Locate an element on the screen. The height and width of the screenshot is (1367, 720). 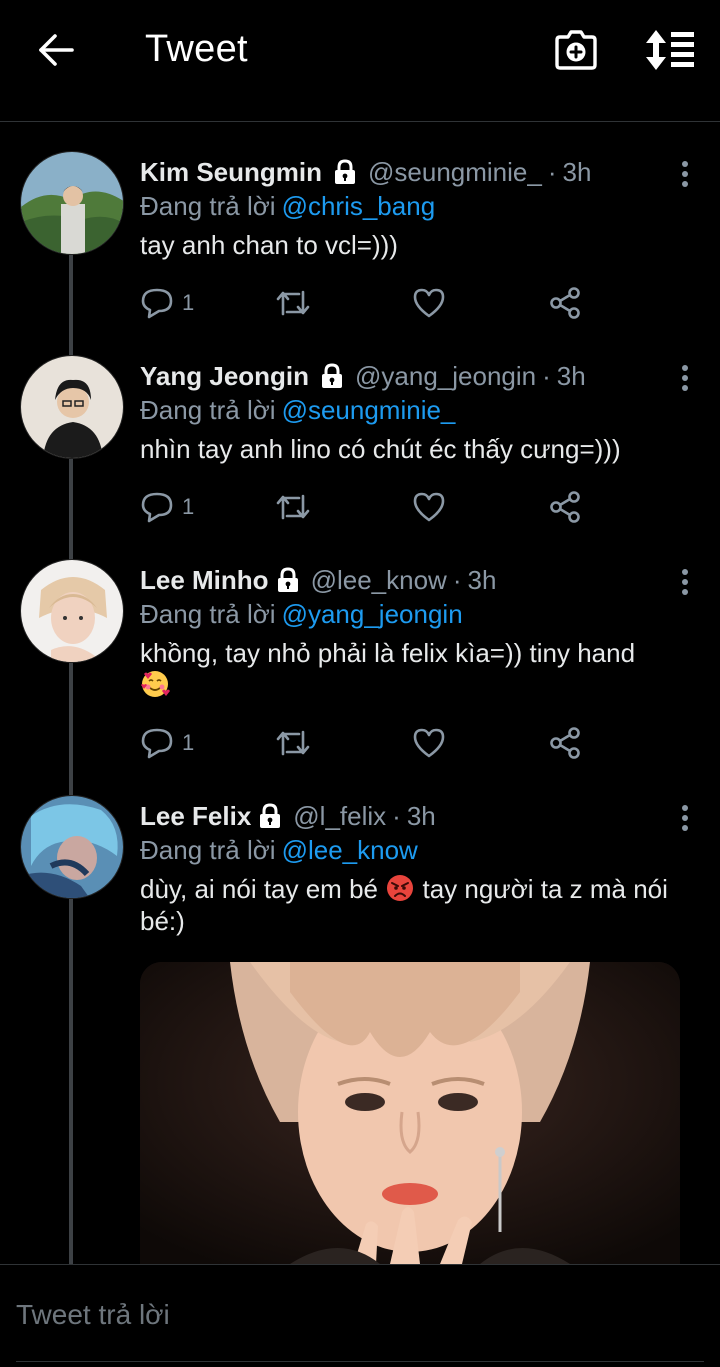
back-button is located at coordinates (56, 50).